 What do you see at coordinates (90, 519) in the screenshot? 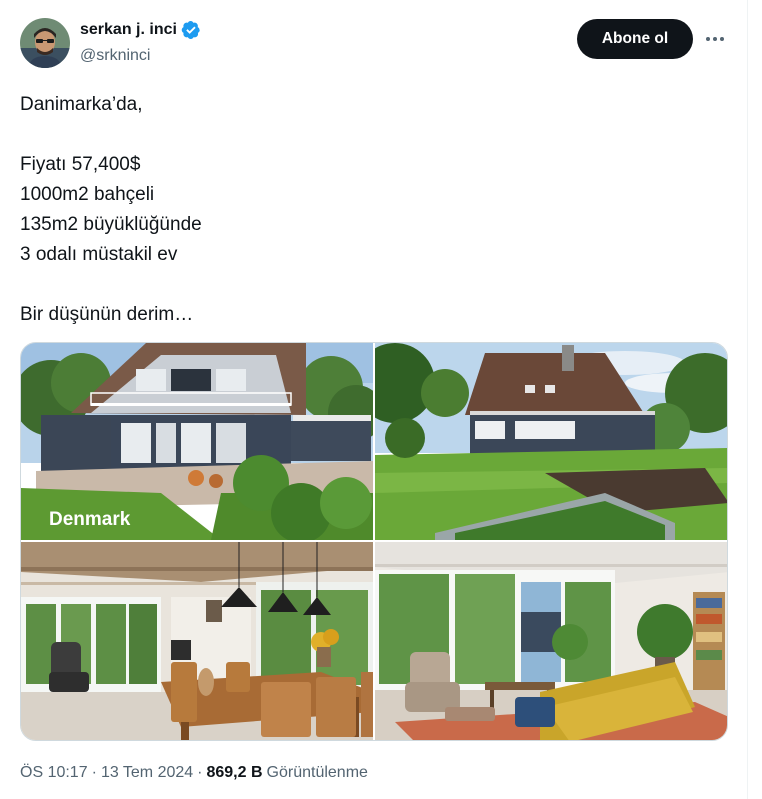
I see `photo-watermark-text: Denmark` at bounding box center [90, 519].